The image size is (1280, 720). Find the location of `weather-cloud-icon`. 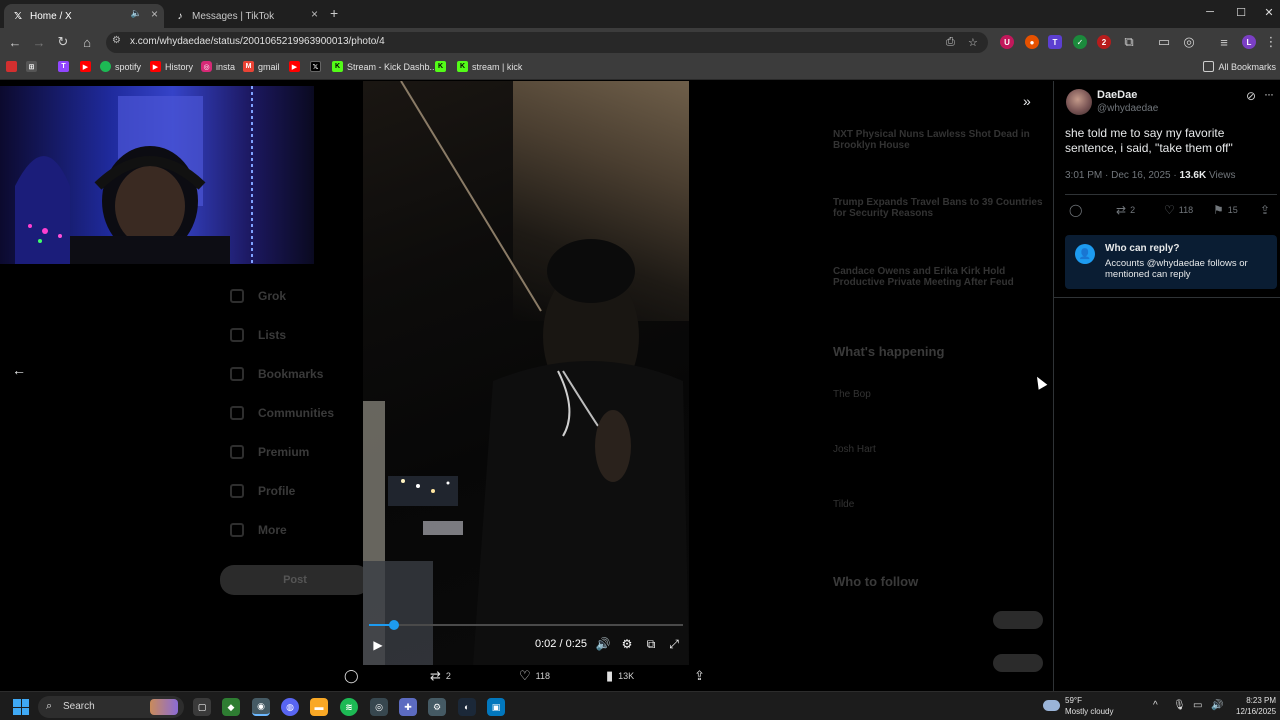

weather-cloud-icon is located at coordinates (1051, 705).